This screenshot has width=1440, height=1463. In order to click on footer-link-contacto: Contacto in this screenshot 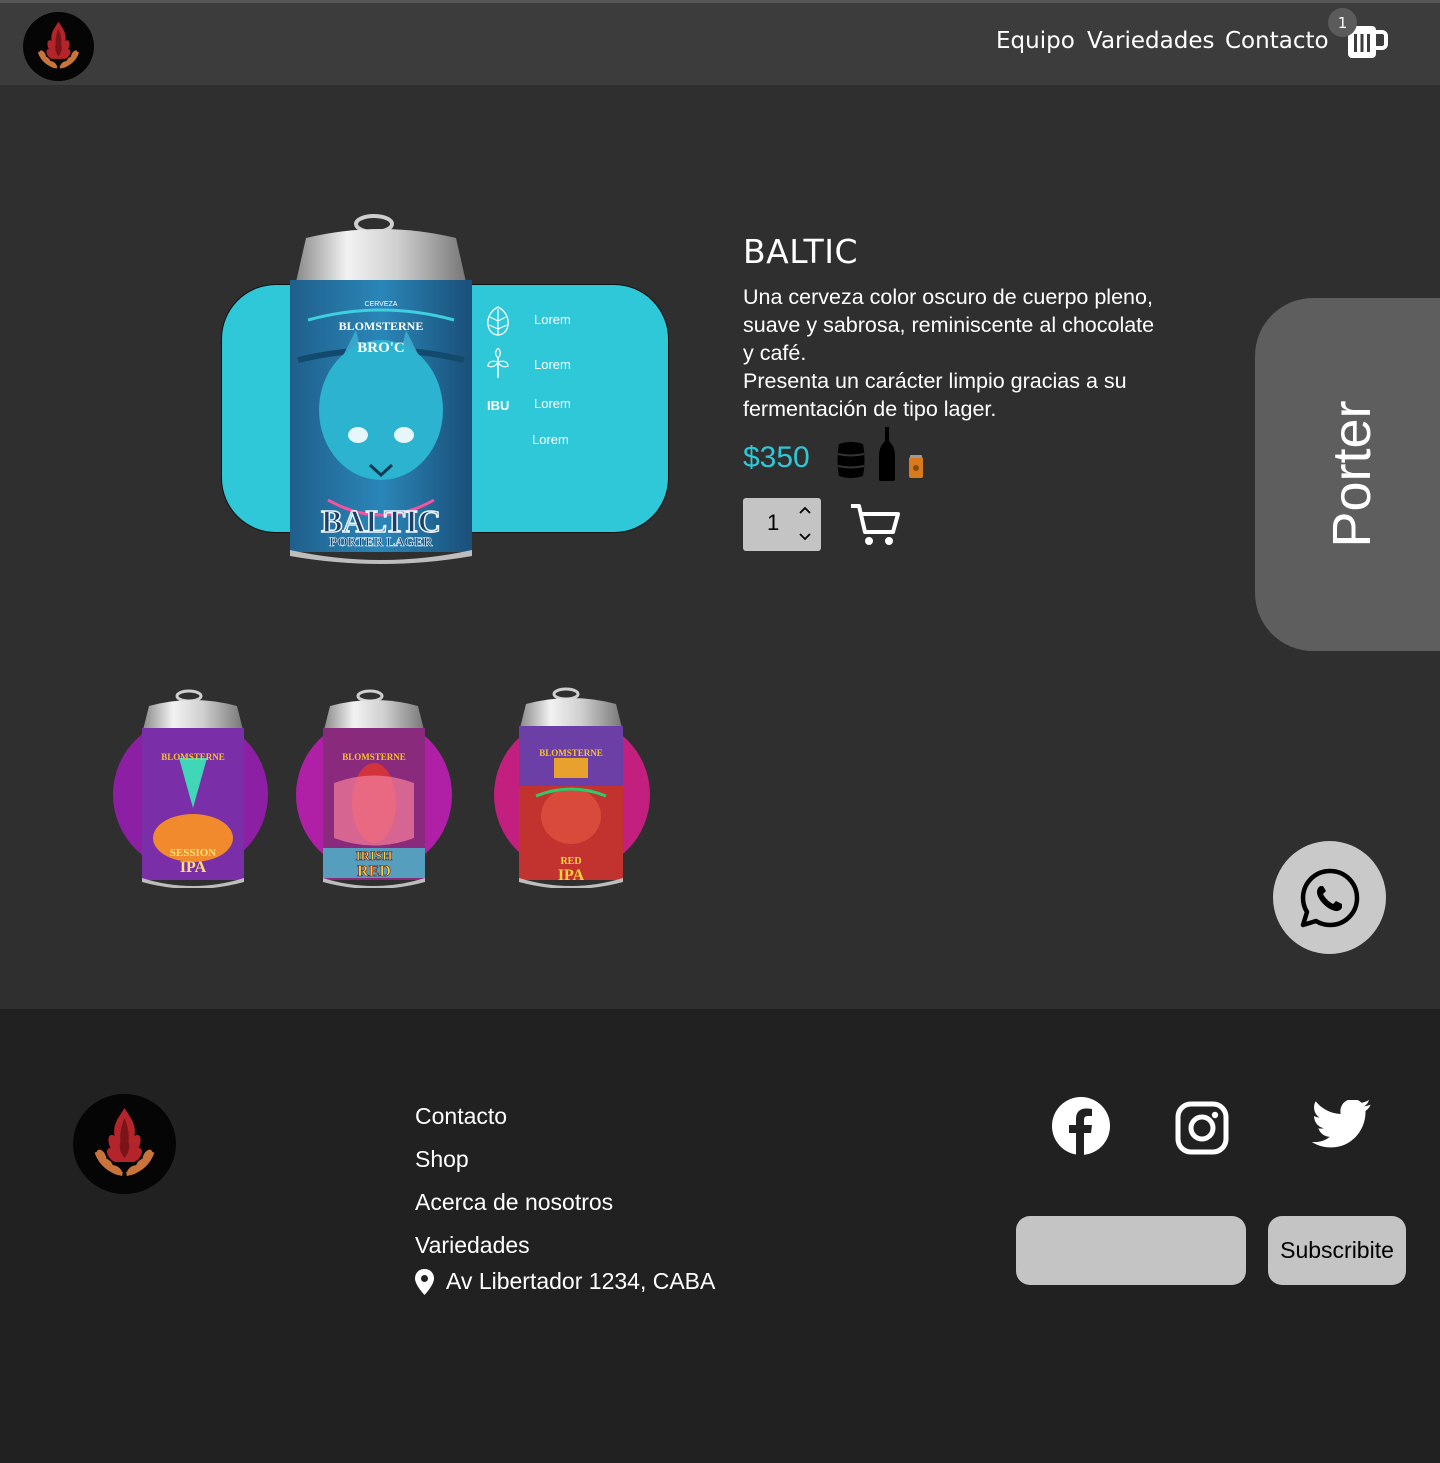, I will do `click(461, 1116)`.